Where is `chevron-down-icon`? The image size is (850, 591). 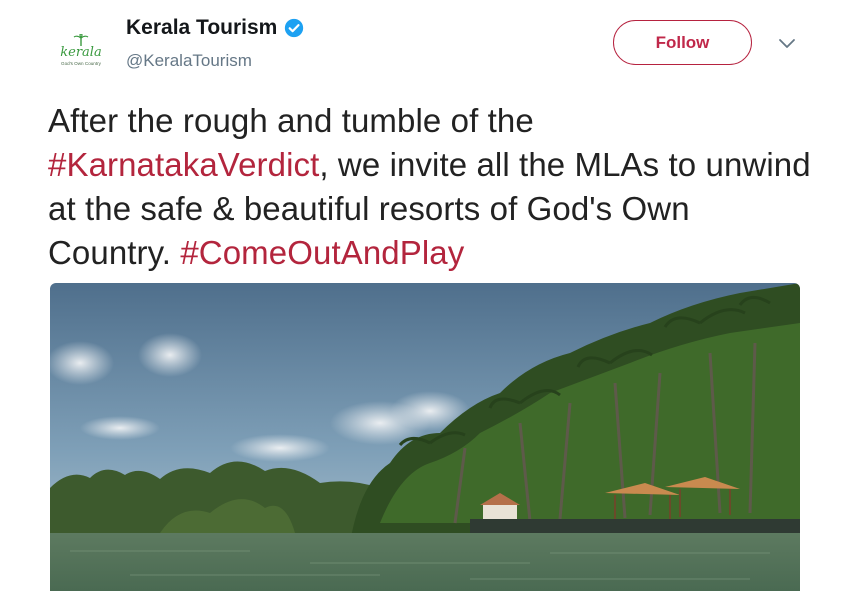
chevron-down-icon is located at coordinates (787, 43).